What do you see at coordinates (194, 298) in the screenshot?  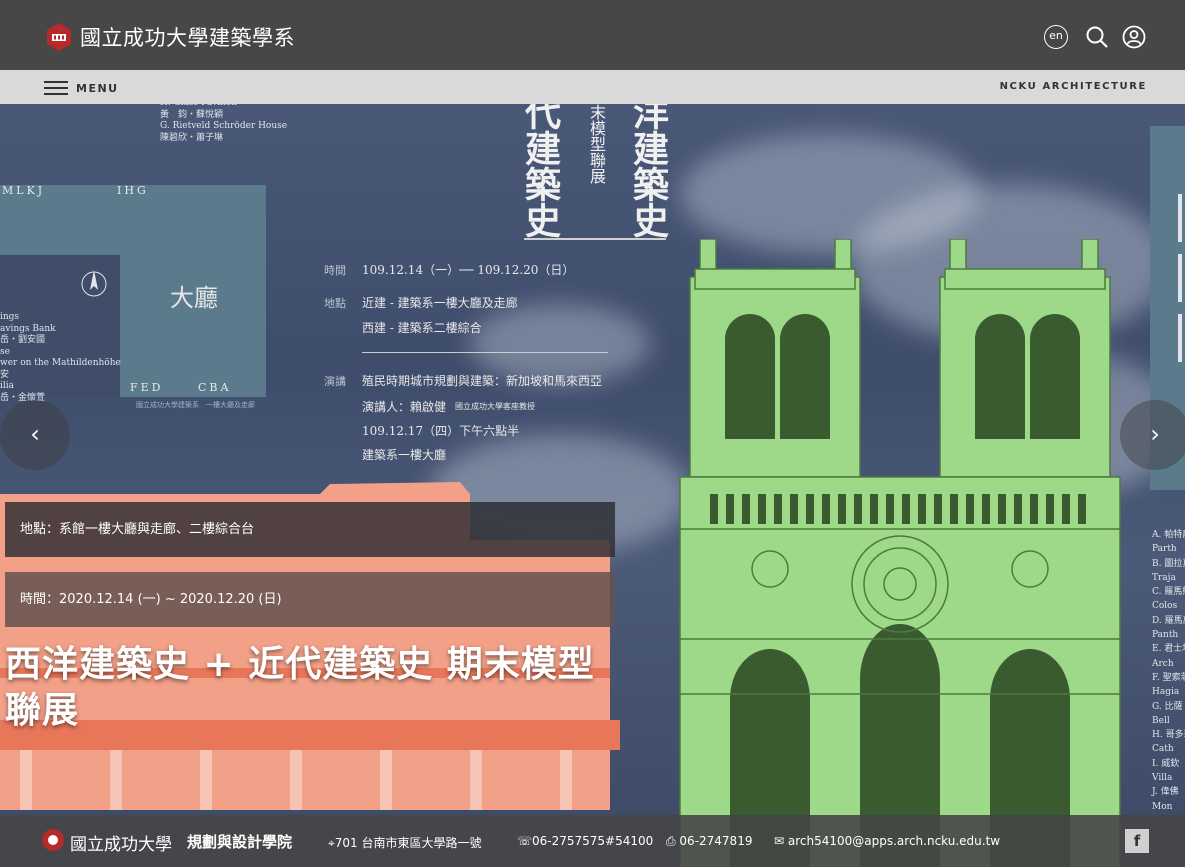 I see `hall-label: 大廳` at bounding box center [194, 298].